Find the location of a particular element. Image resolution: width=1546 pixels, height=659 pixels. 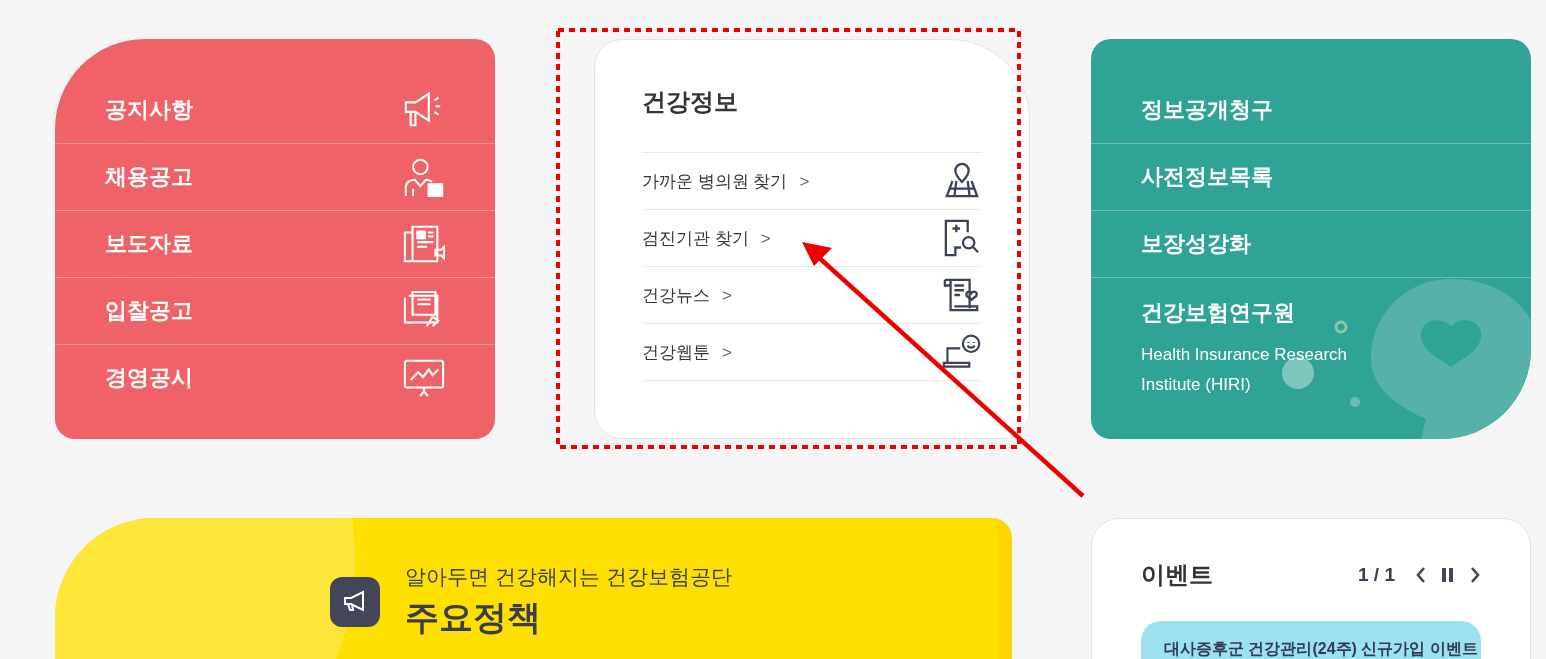

health-info-link: 가까운 병의원 찾기 > is located at coordinates (812, 181).